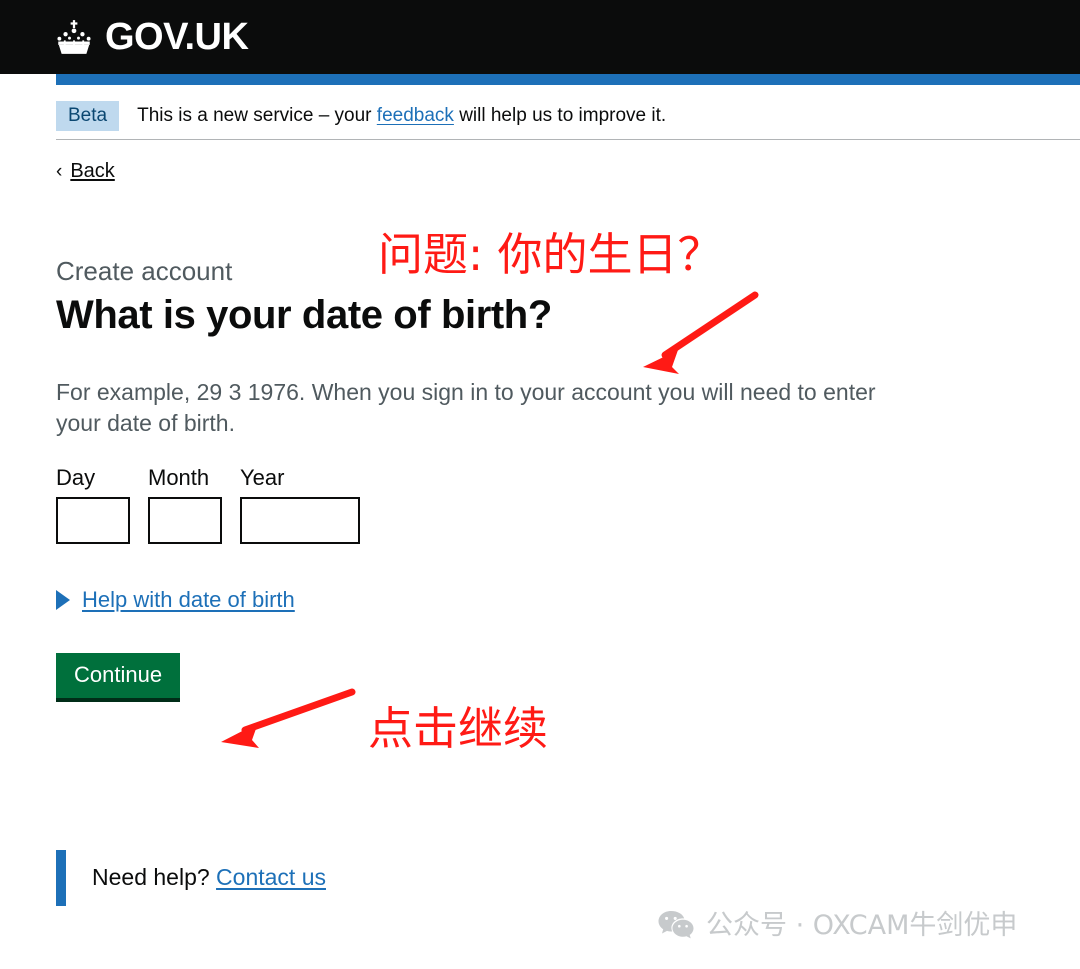 This screenshot has width=1080, height=969. What do you see at coordinates (271, 877) in the screenshot?
I see `contact-us-link: Contact us` at bounding box center [271, 877].